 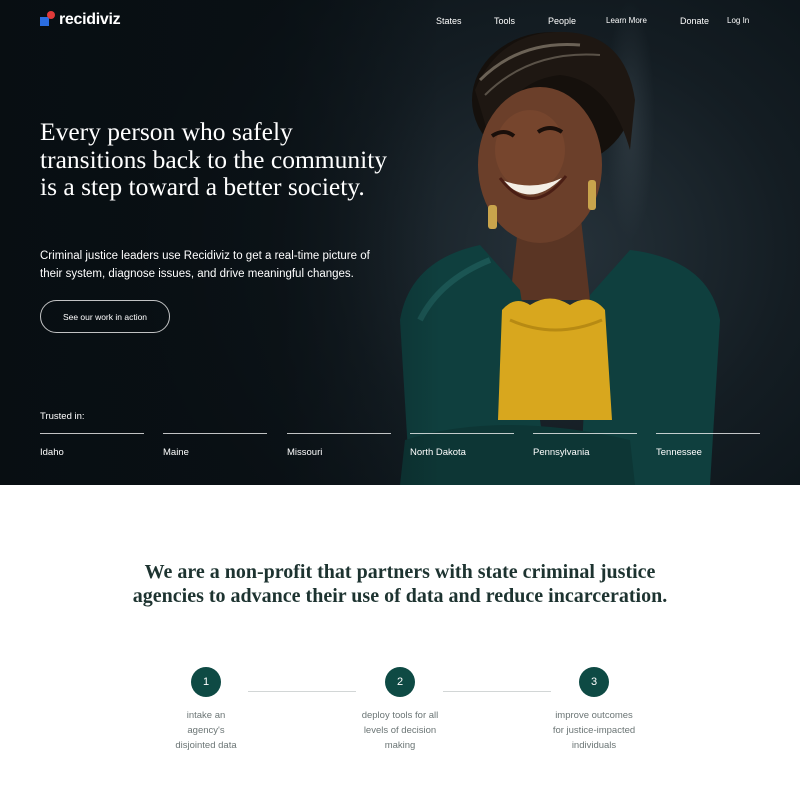 I want to click on state-name: Missouri, so click(x=305, y=452).